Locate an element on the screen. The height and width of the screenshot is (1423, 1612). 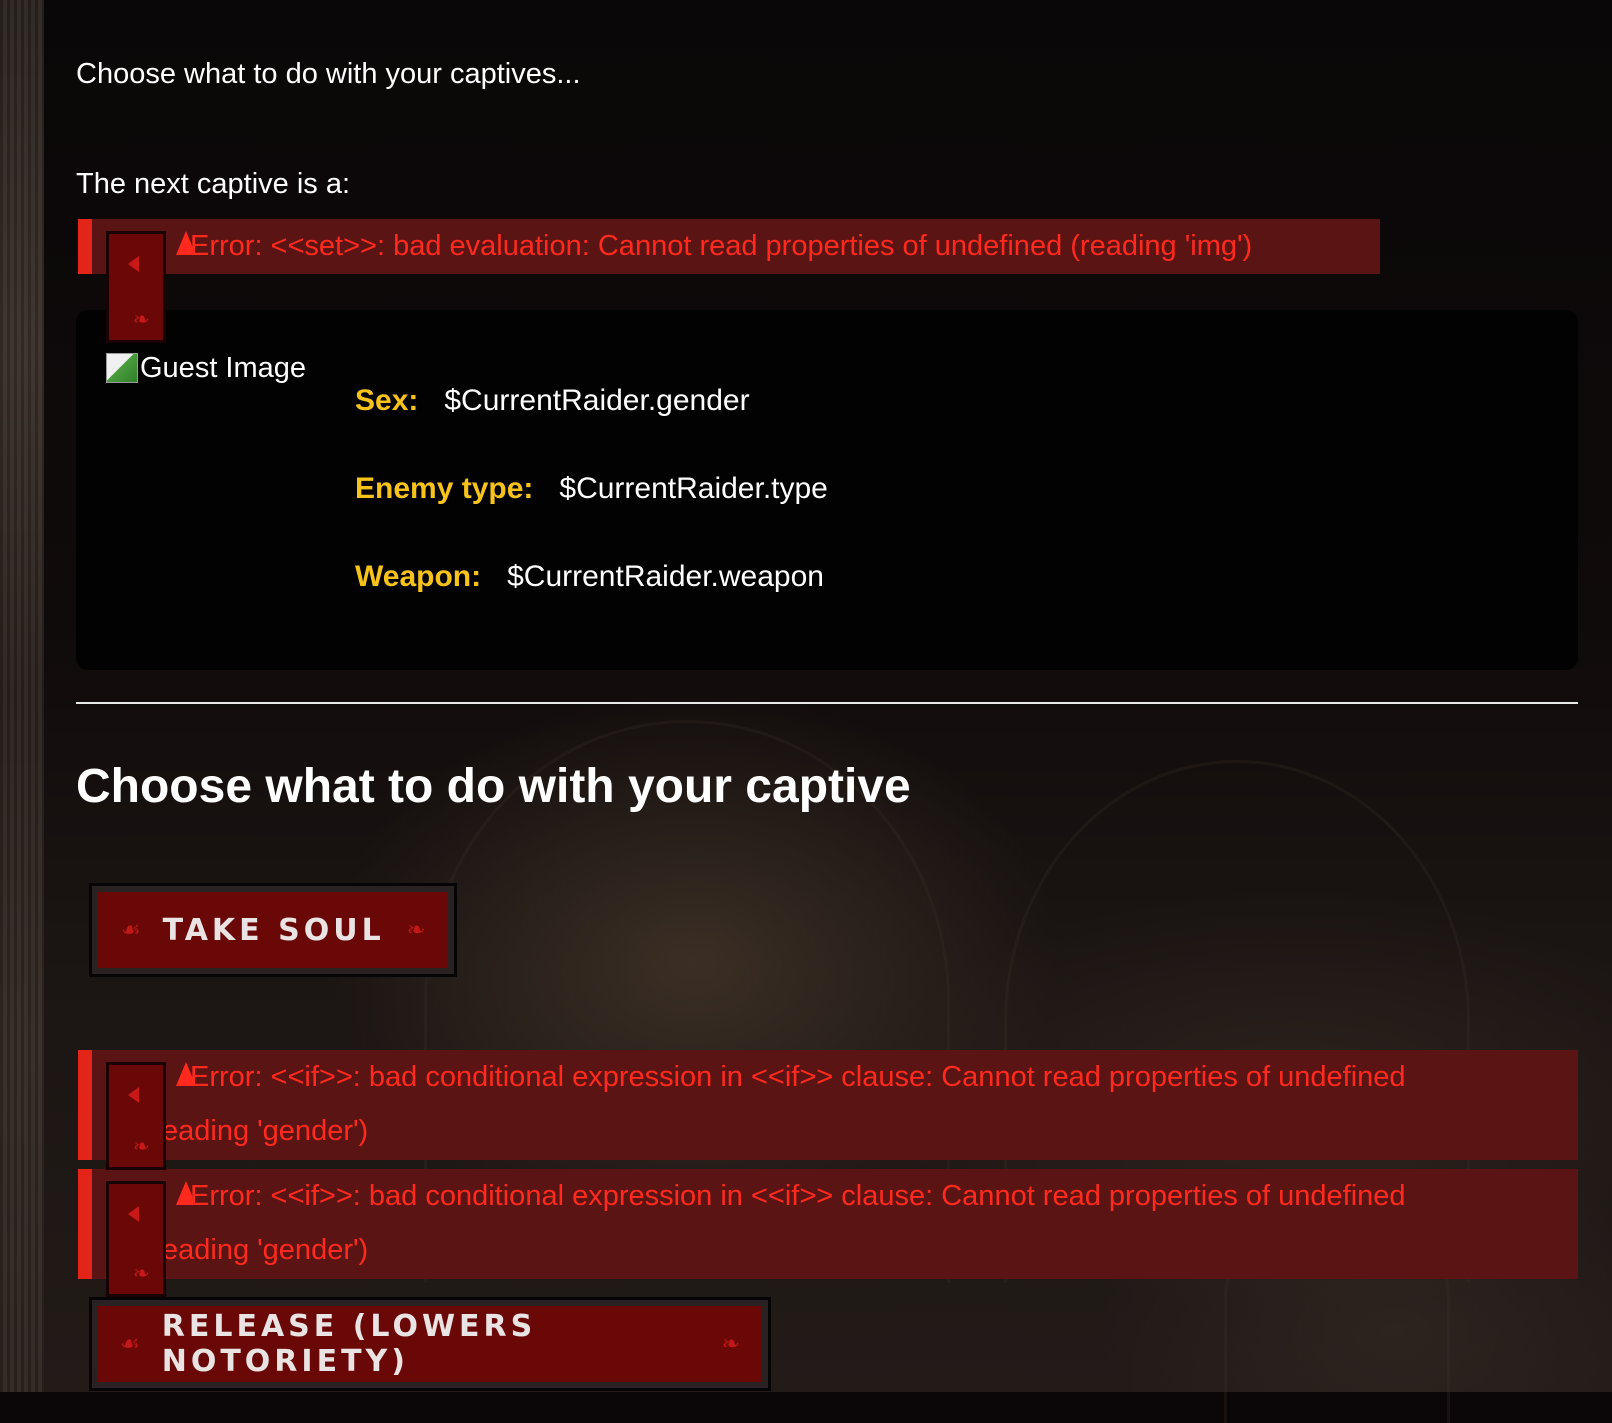
guest-image: Guest Image is located at coordinates (206, 368).